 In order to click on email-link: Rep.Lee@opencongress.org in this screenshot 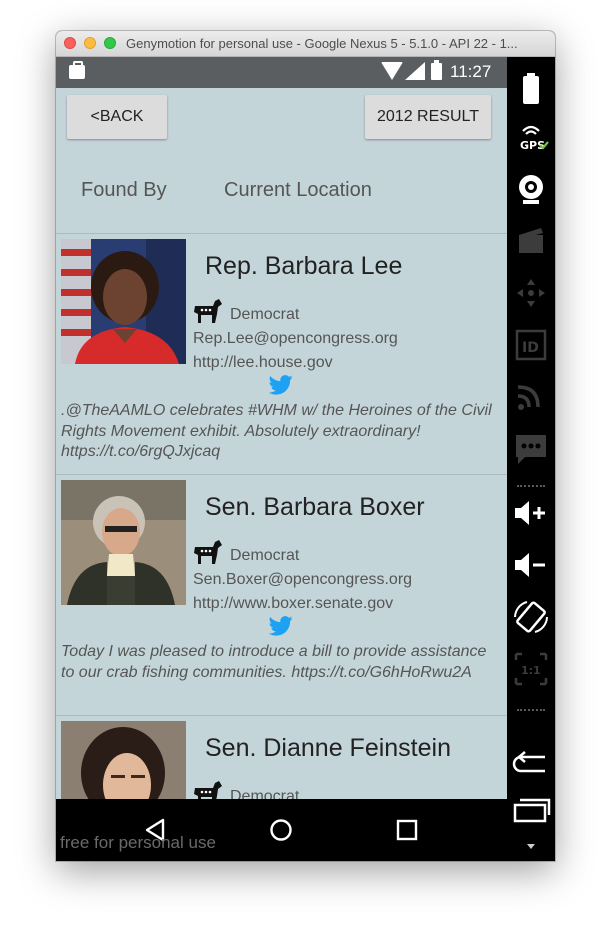, I will do `click(295, 339)`.